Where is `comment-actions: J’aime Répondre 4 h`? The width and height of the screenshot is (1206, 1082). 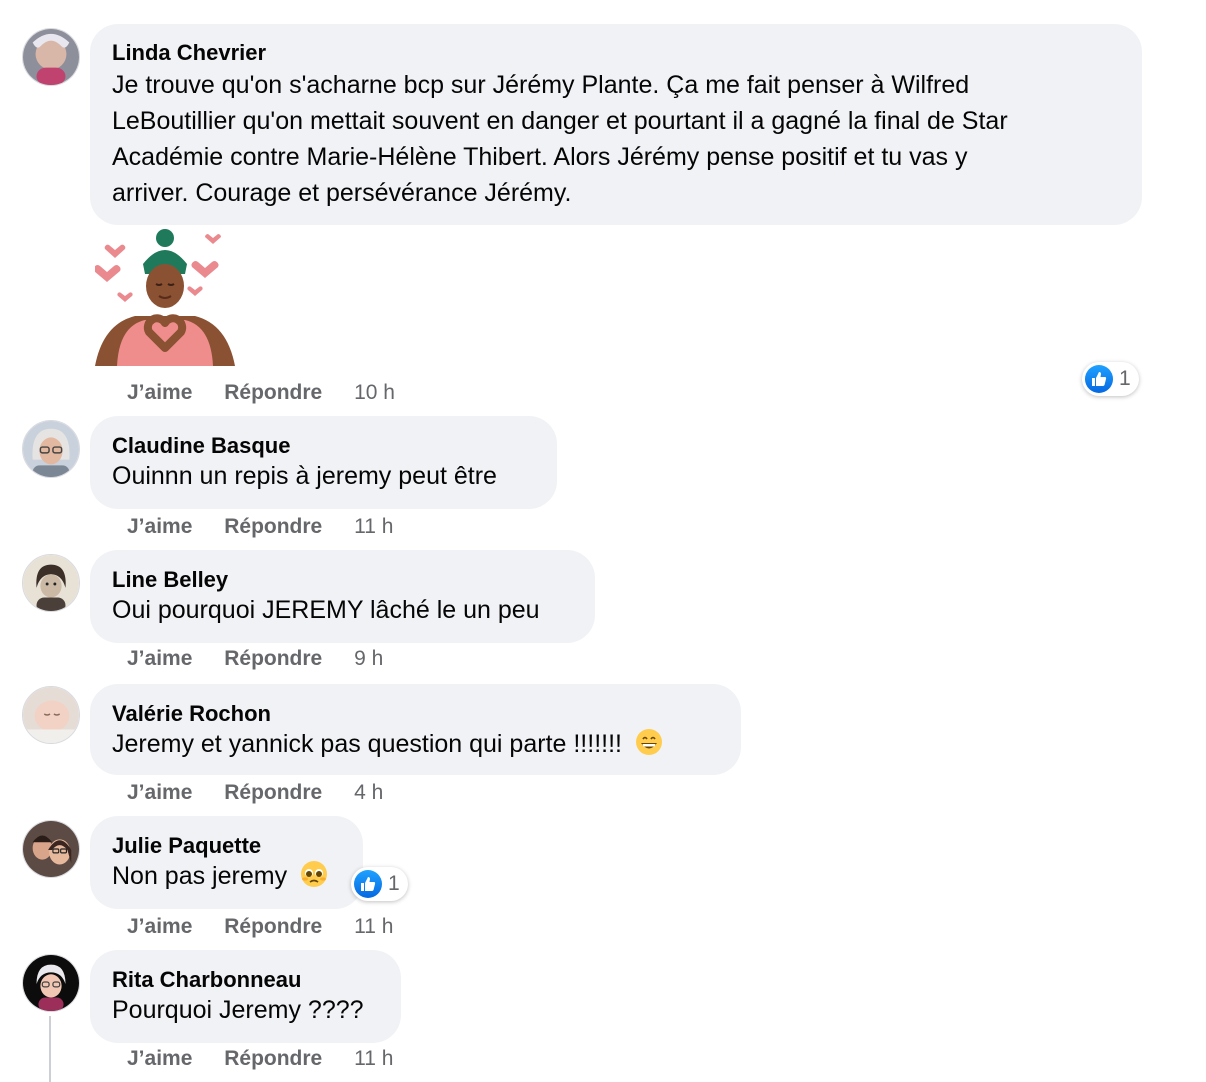
comment-actions: J’aime Répondre 4 h is located at coordinates (255, 793).